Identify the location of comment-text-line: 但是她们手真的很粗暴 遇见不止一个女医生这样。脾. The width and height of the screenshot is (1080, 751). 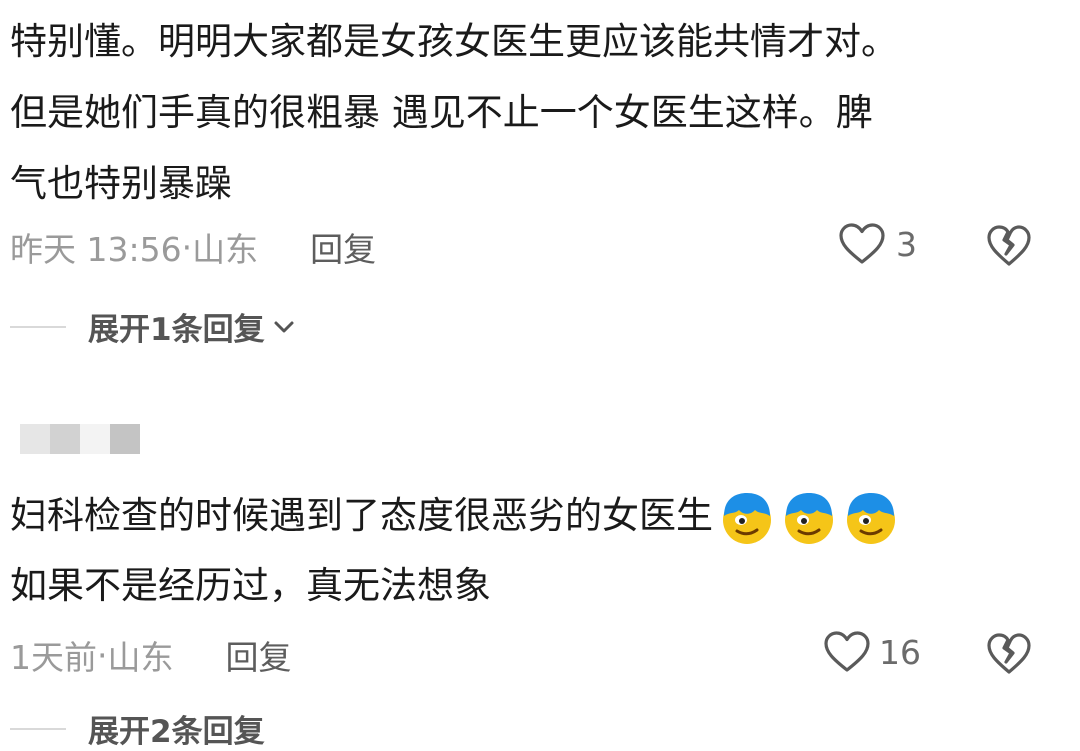
(441, 112).